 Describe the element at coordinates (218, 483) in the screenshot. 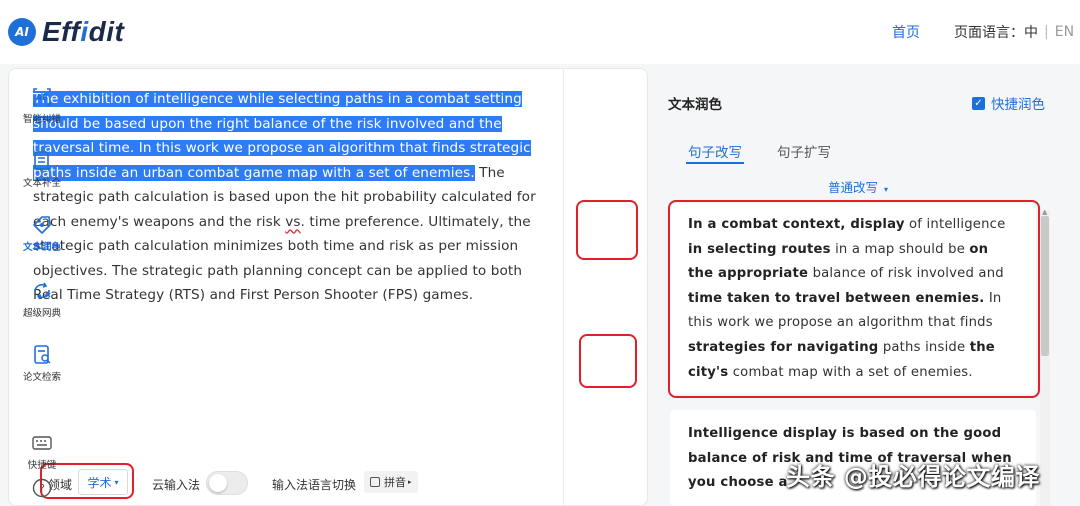

I see `toggle-knob` at that location.